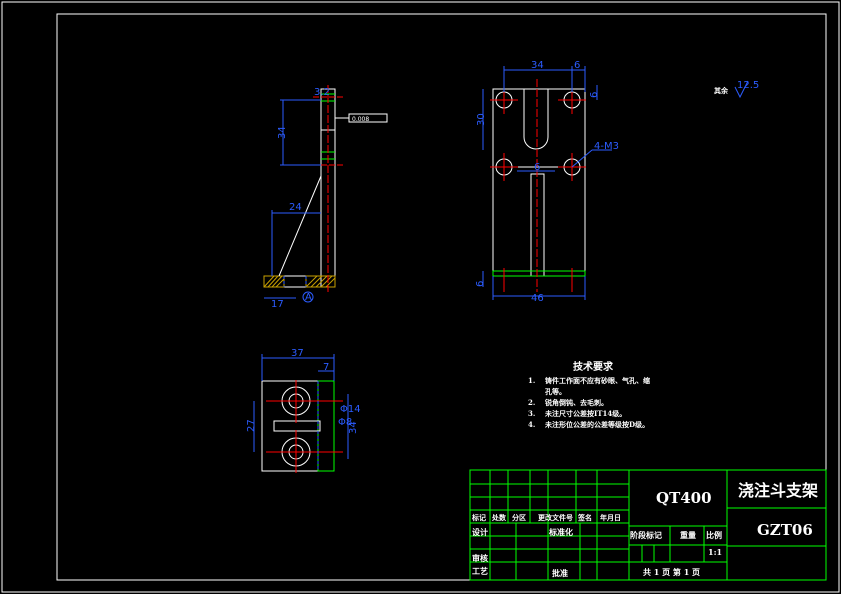 The height and width of the screenshot is (594, 841). What do you see at coordinates (537, 298) in the screenshot?
I see `side-dim-46: 46` at bounding box center [537, 298].